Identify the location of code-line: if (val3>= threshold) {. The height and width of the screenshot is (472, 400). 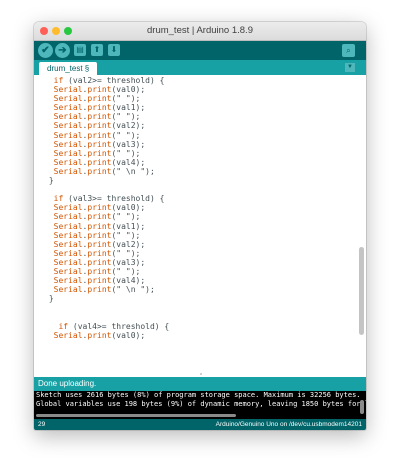
(104, 198).